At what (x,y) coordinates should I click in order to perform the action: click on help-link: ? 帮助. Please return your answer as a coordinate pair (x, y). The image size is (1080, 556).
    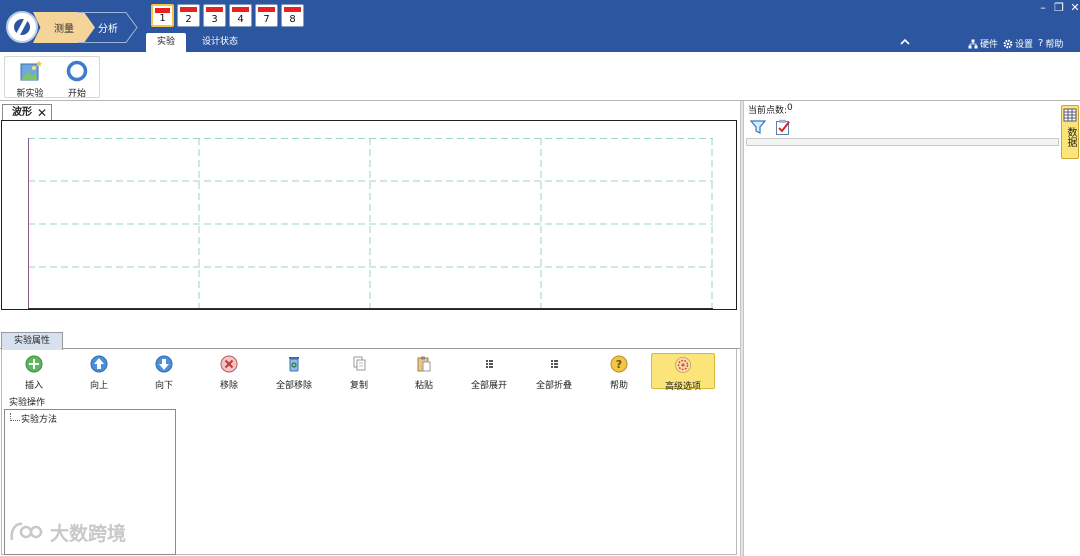
    Looking at the image, I should click on (1050, 43).